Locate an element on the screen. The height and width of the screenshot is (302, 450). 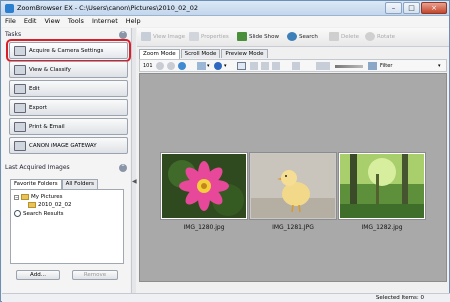
delete-button: Delete is located at coordinates (344, 36).